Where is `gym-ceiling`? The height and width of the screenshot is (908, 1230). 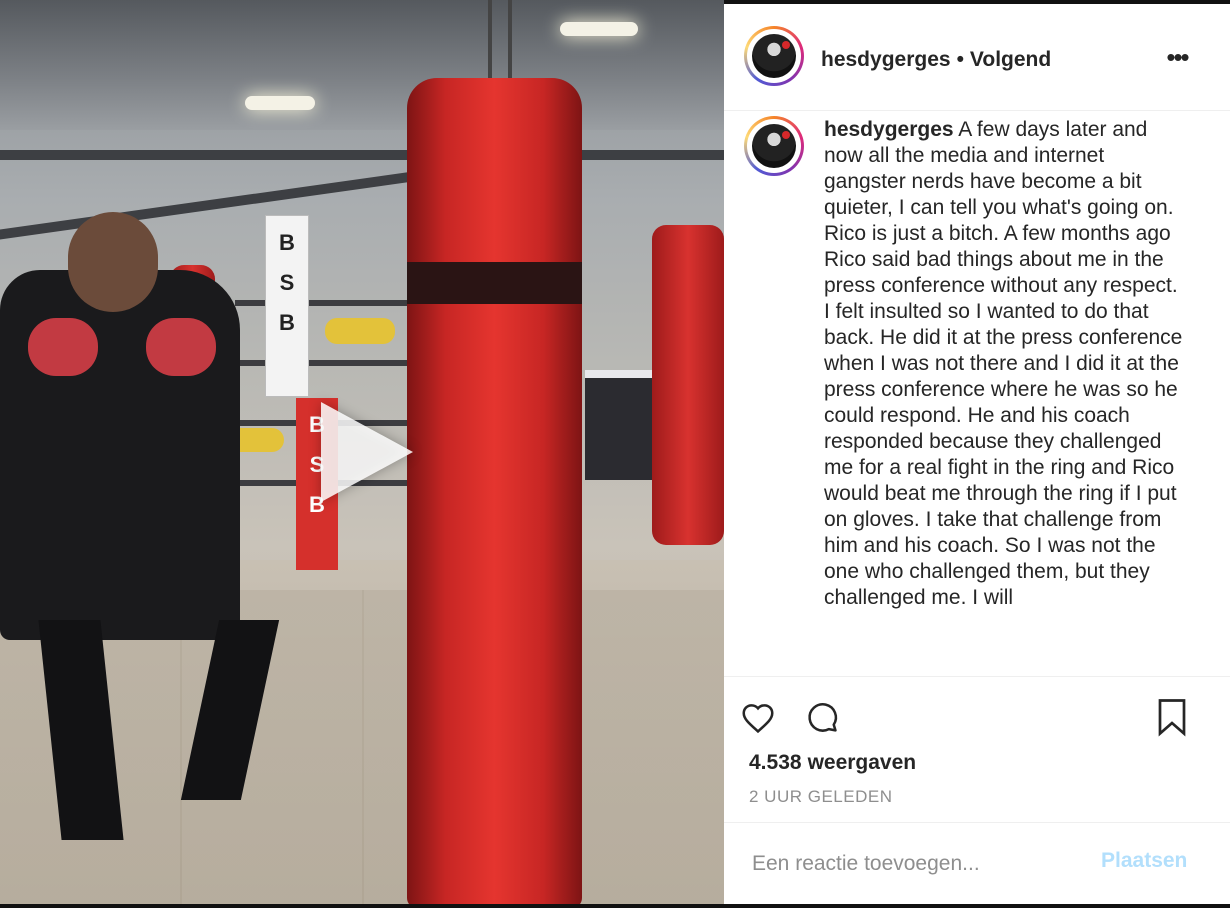 gym-ceiling is located at coordinates (362, 65).